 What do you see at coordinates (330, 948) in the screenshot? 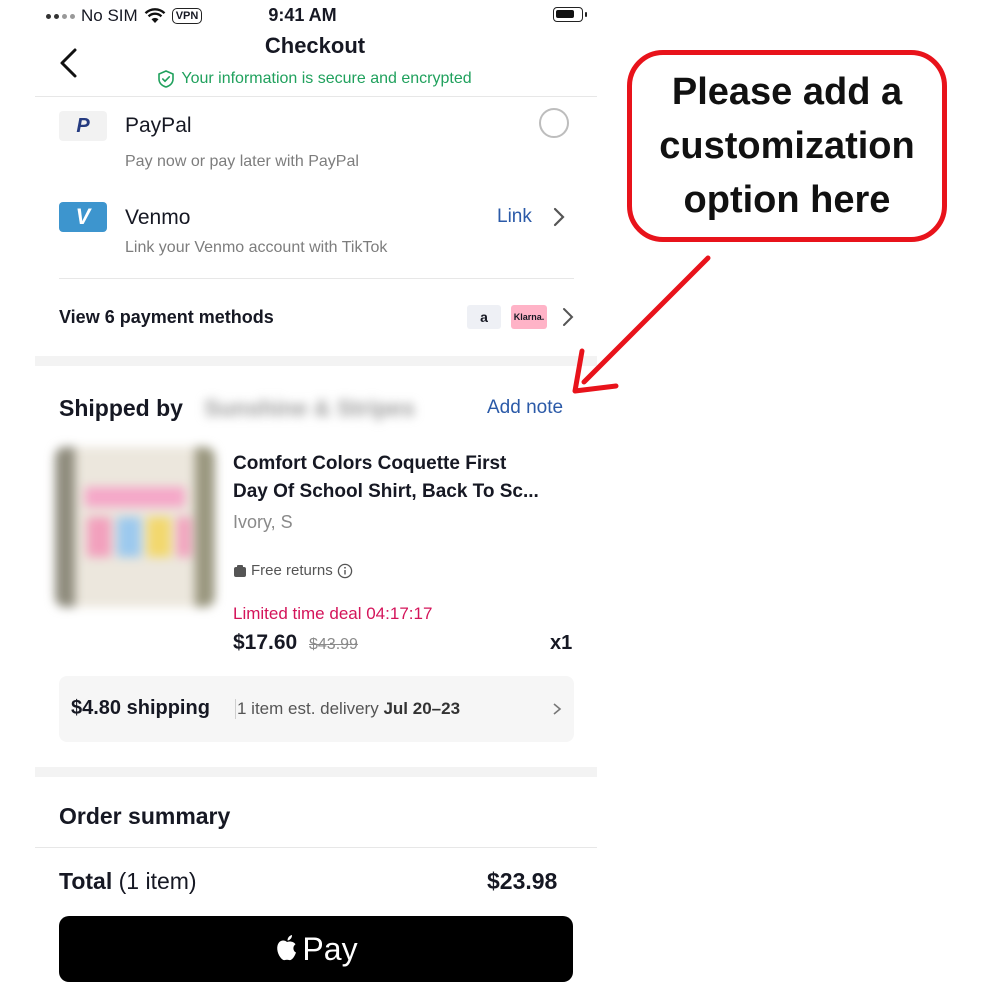
I see `apple-pay-label: Pay` at bounding box center [330, 948].